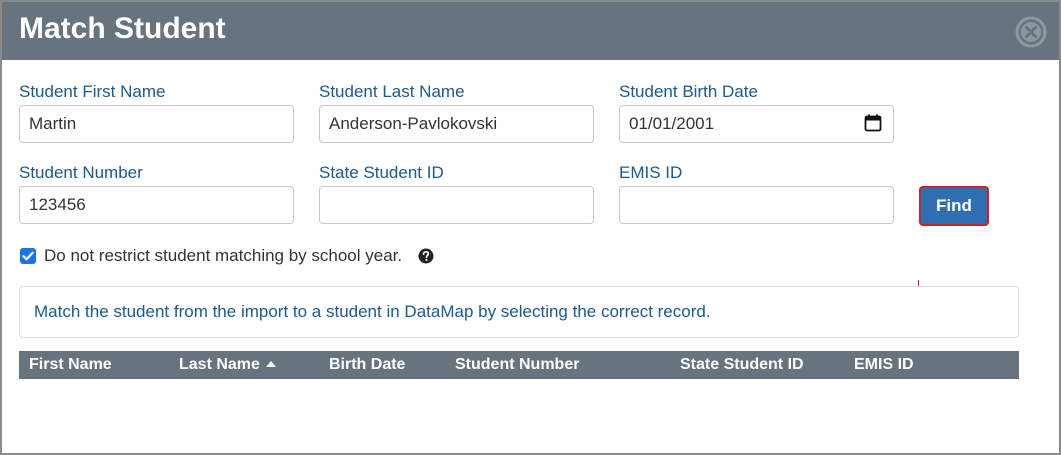 This screenshot has width=1061, height=455. What do you see at coordinates (81, 172) in the screenshot?
I see `student-number-label: Student Number` at bounding box center [81, 172].